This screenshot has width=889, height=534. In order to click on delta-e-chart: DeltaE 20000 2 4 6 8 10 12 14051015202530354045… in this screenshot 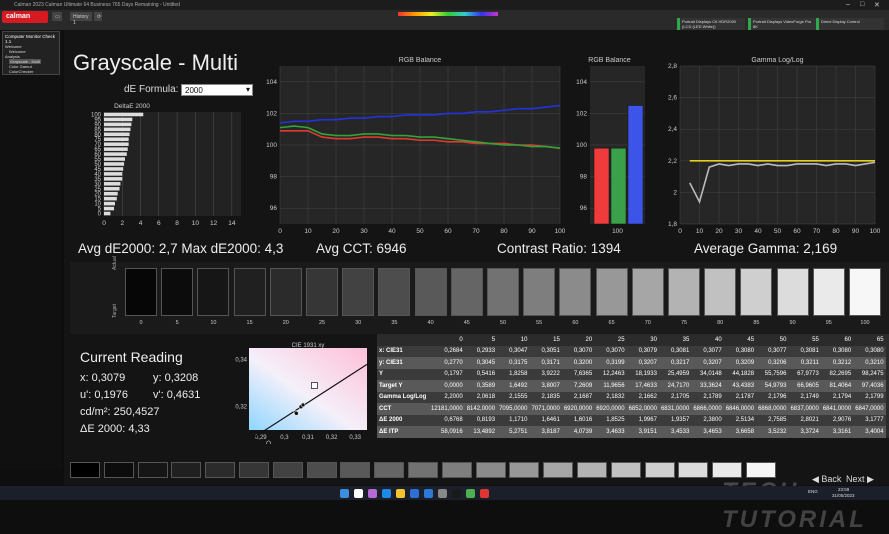, I will do `click(166, 165)`.